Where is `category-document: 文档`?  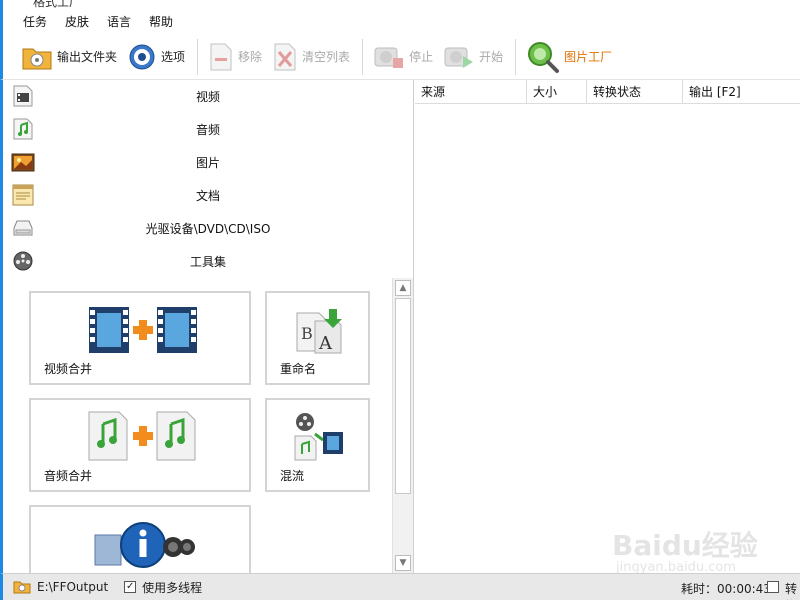
category-document: 文档 is located at coordinates (208, 195).